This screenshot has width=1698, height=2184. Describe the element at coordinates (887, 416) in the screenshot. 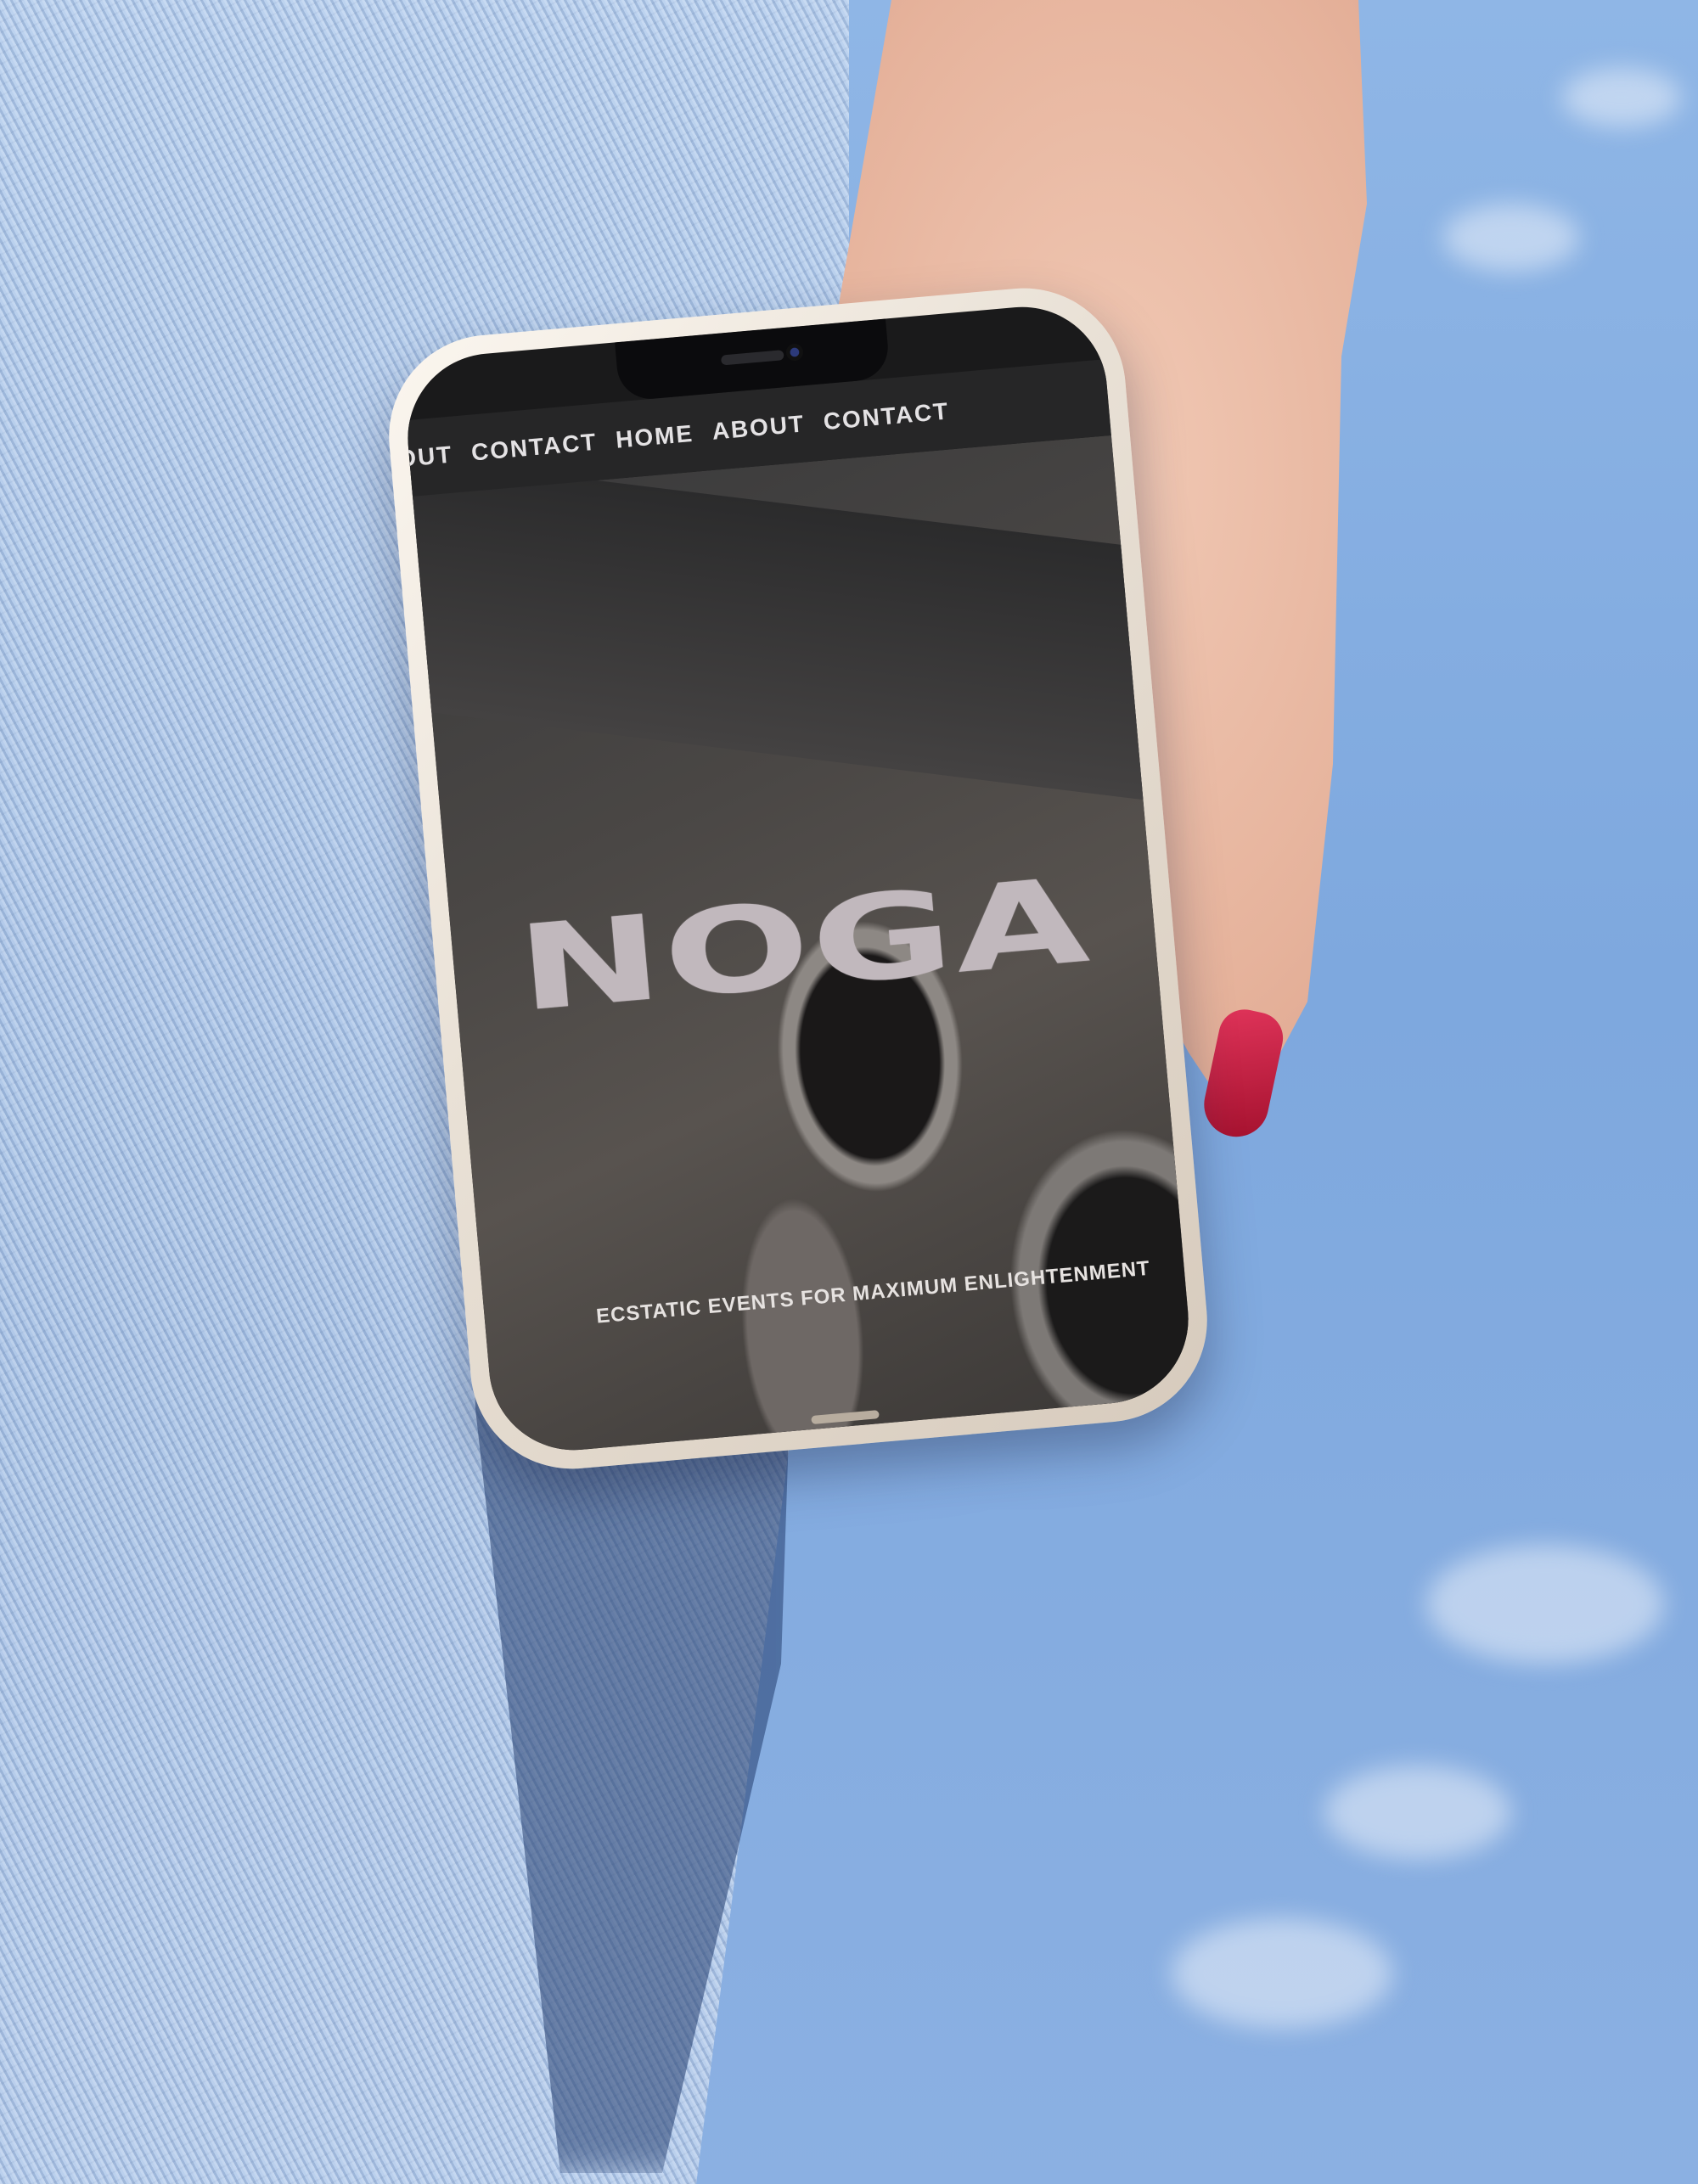

I see `nav-item-contact-2: CONTACT` at that location.